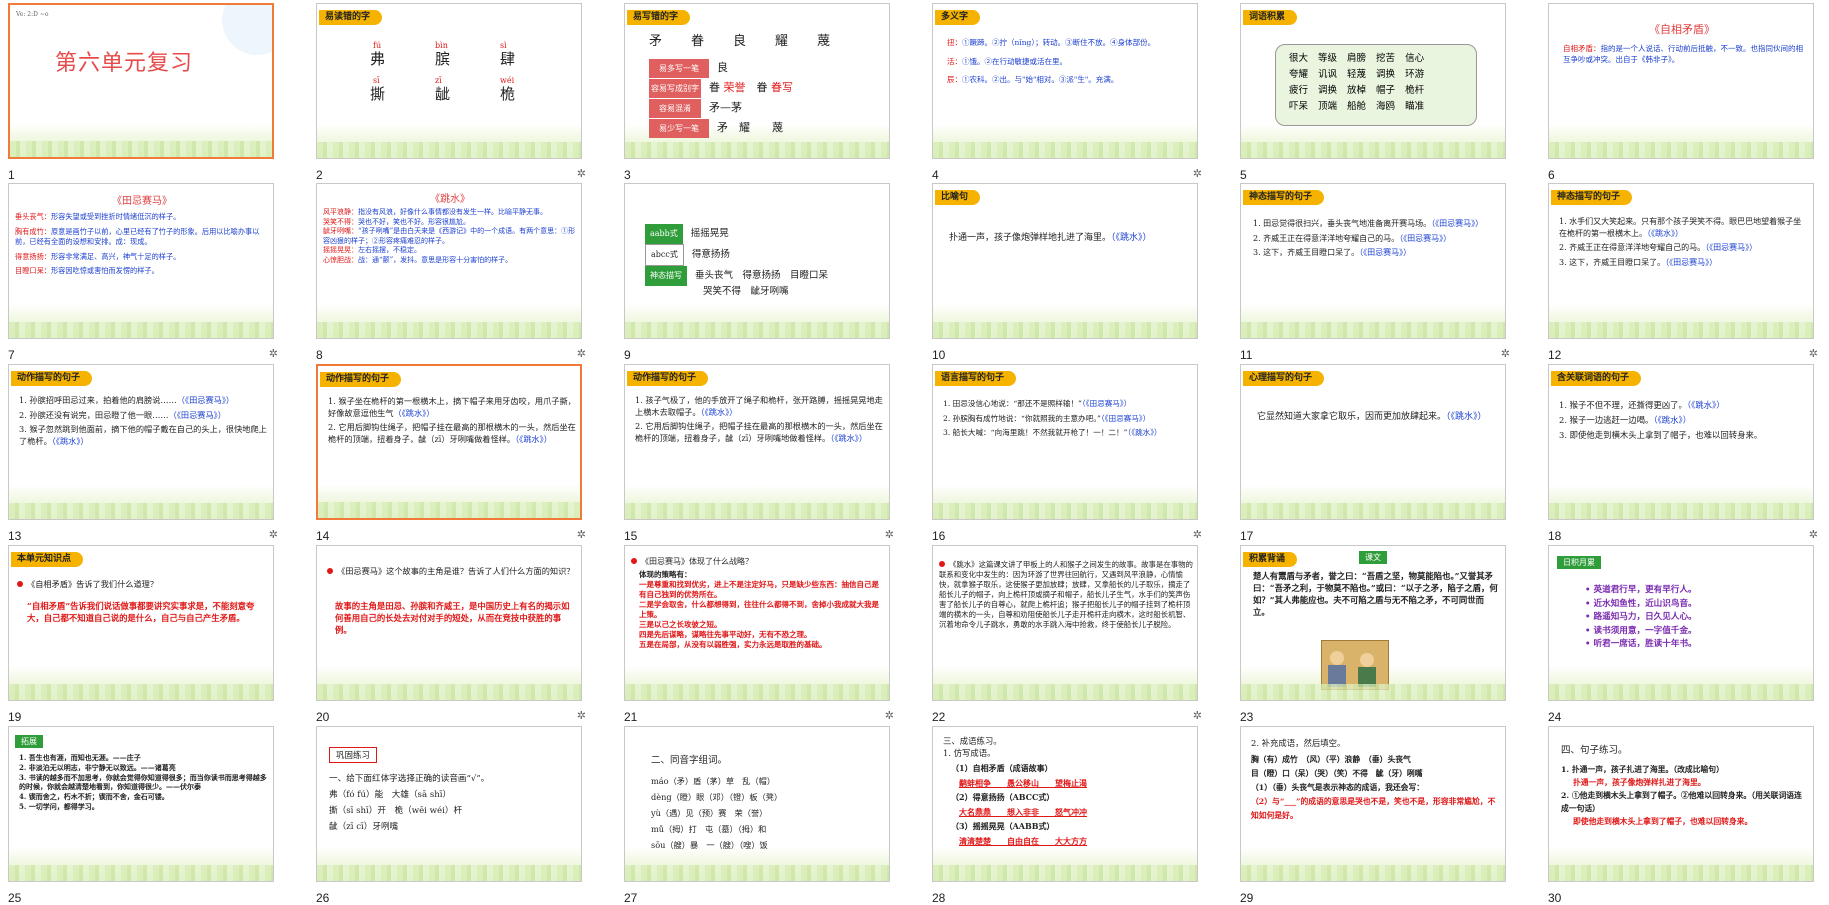 This screenshot has height=905, width=1829. I want to click on slide-thumb-17: 心理描写的句子 它显然知道大家拿它取乐，因而更加放肆起来。（《跳水》） 17, so click(1376, 453).